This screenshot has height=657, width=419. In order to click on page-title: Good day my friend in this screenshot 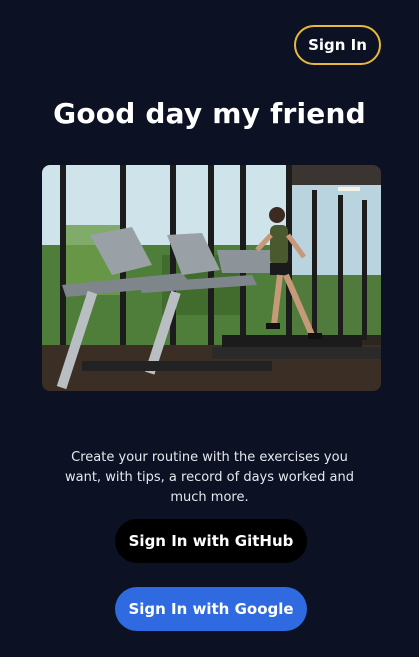, I will do `click(209, 113)`.